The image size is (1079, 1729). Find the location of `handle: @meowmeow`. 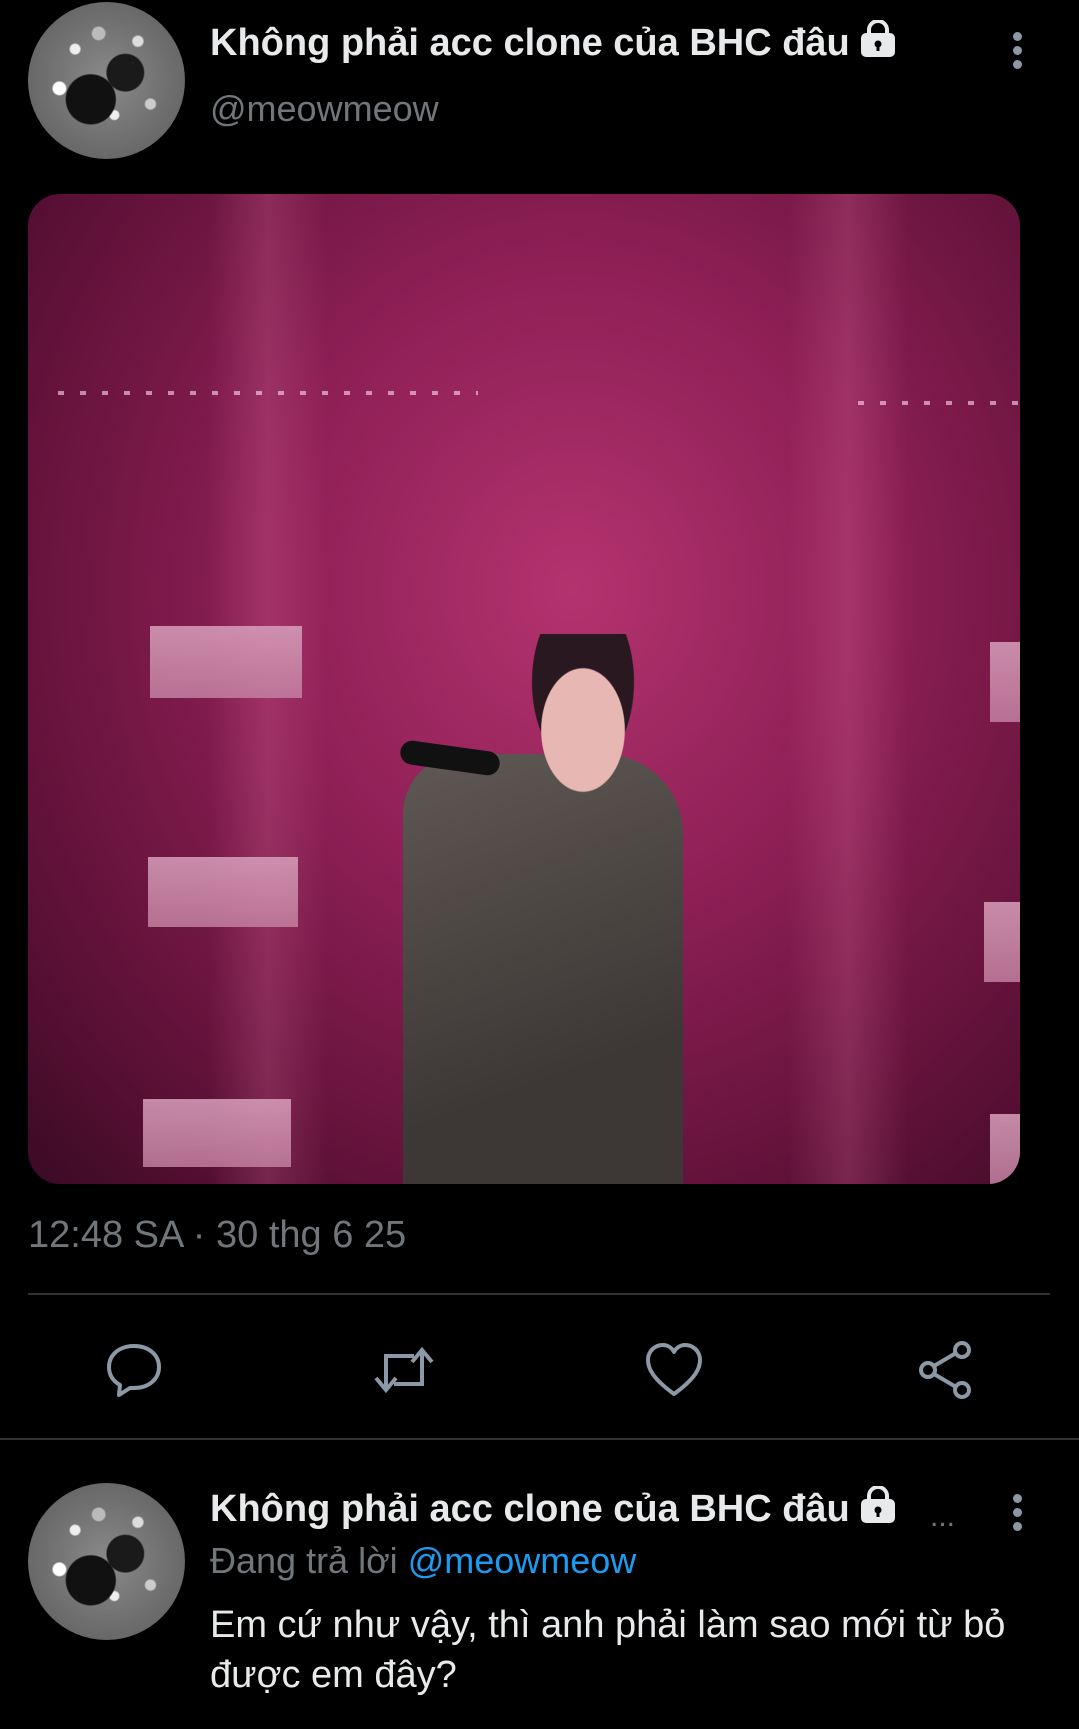

handle: @meowmeow is located at coordinates (324, 109).